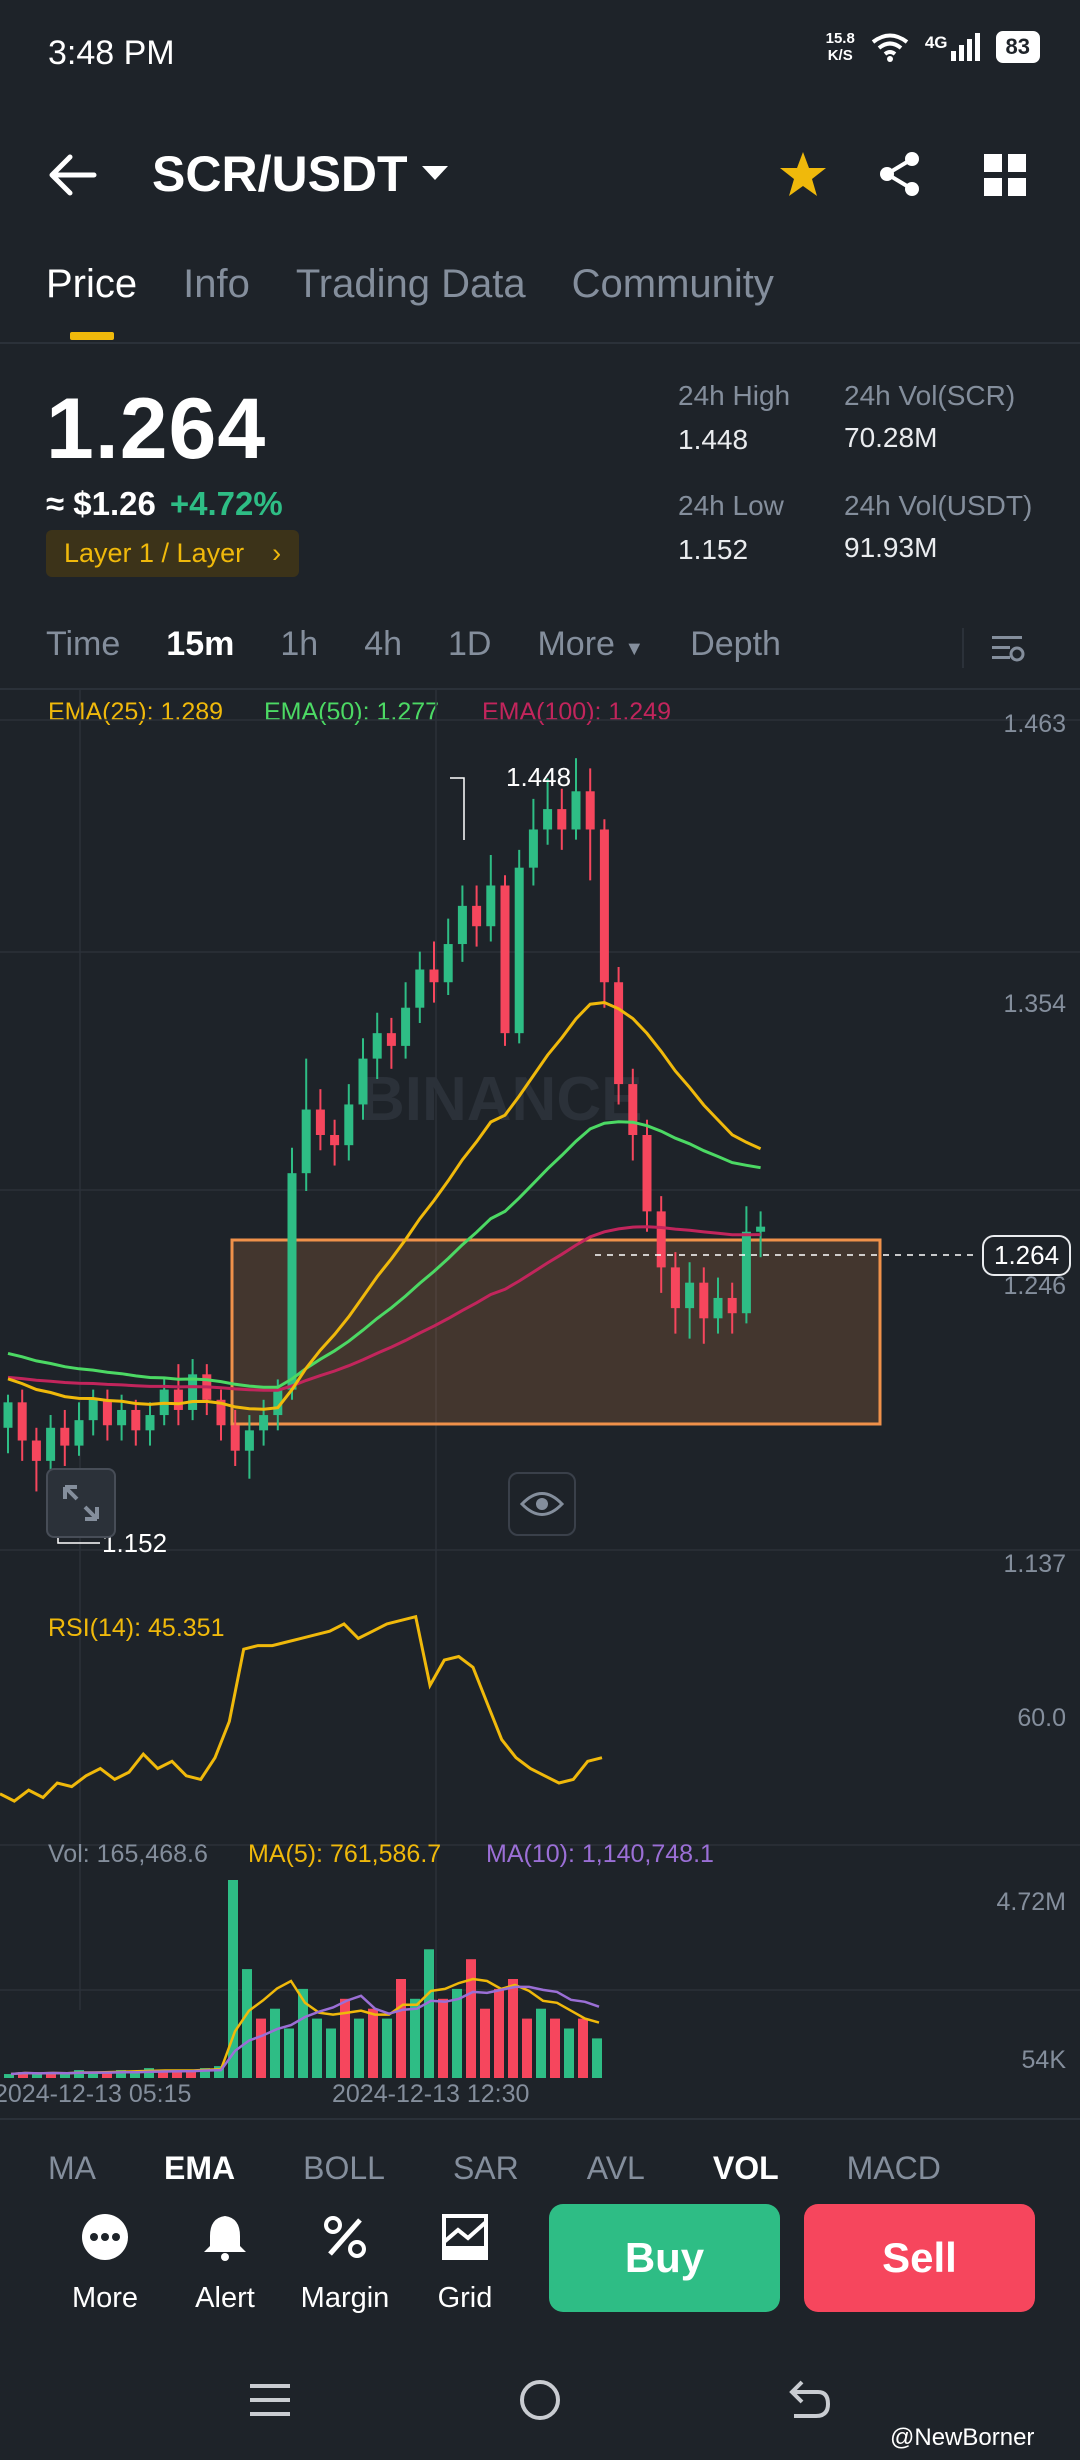  Describe the element at coordinates (199, 2168) in the screenshot. I see `indicator-ema: EMA` at that location.